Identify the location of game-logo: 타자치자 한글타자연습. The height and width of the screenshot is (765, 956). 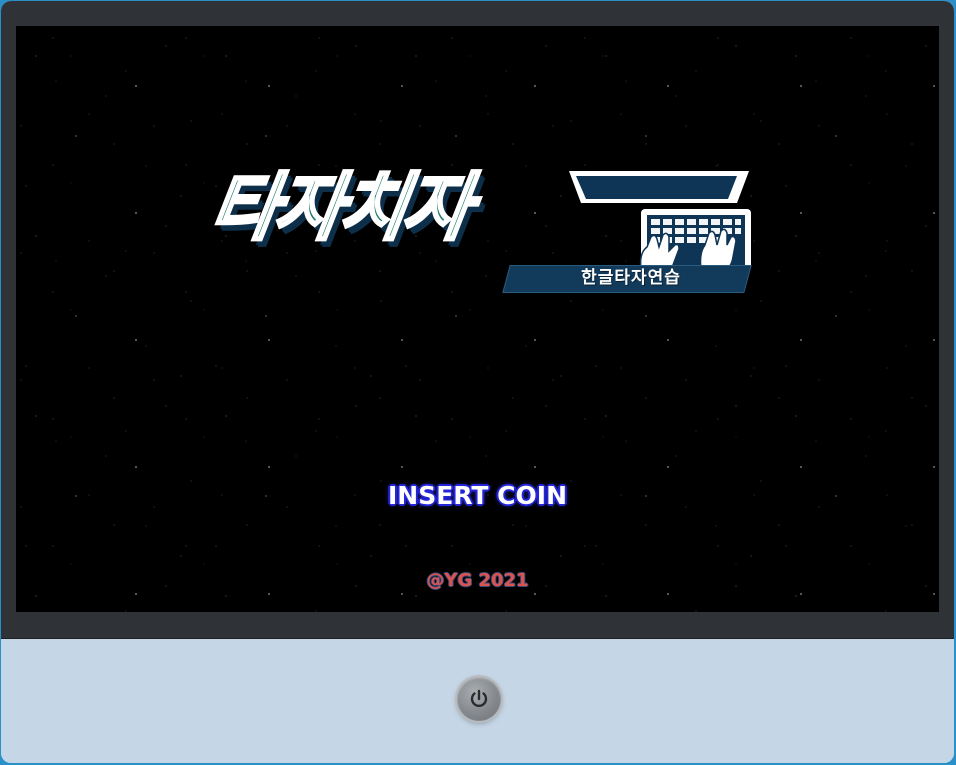
(481, 221).